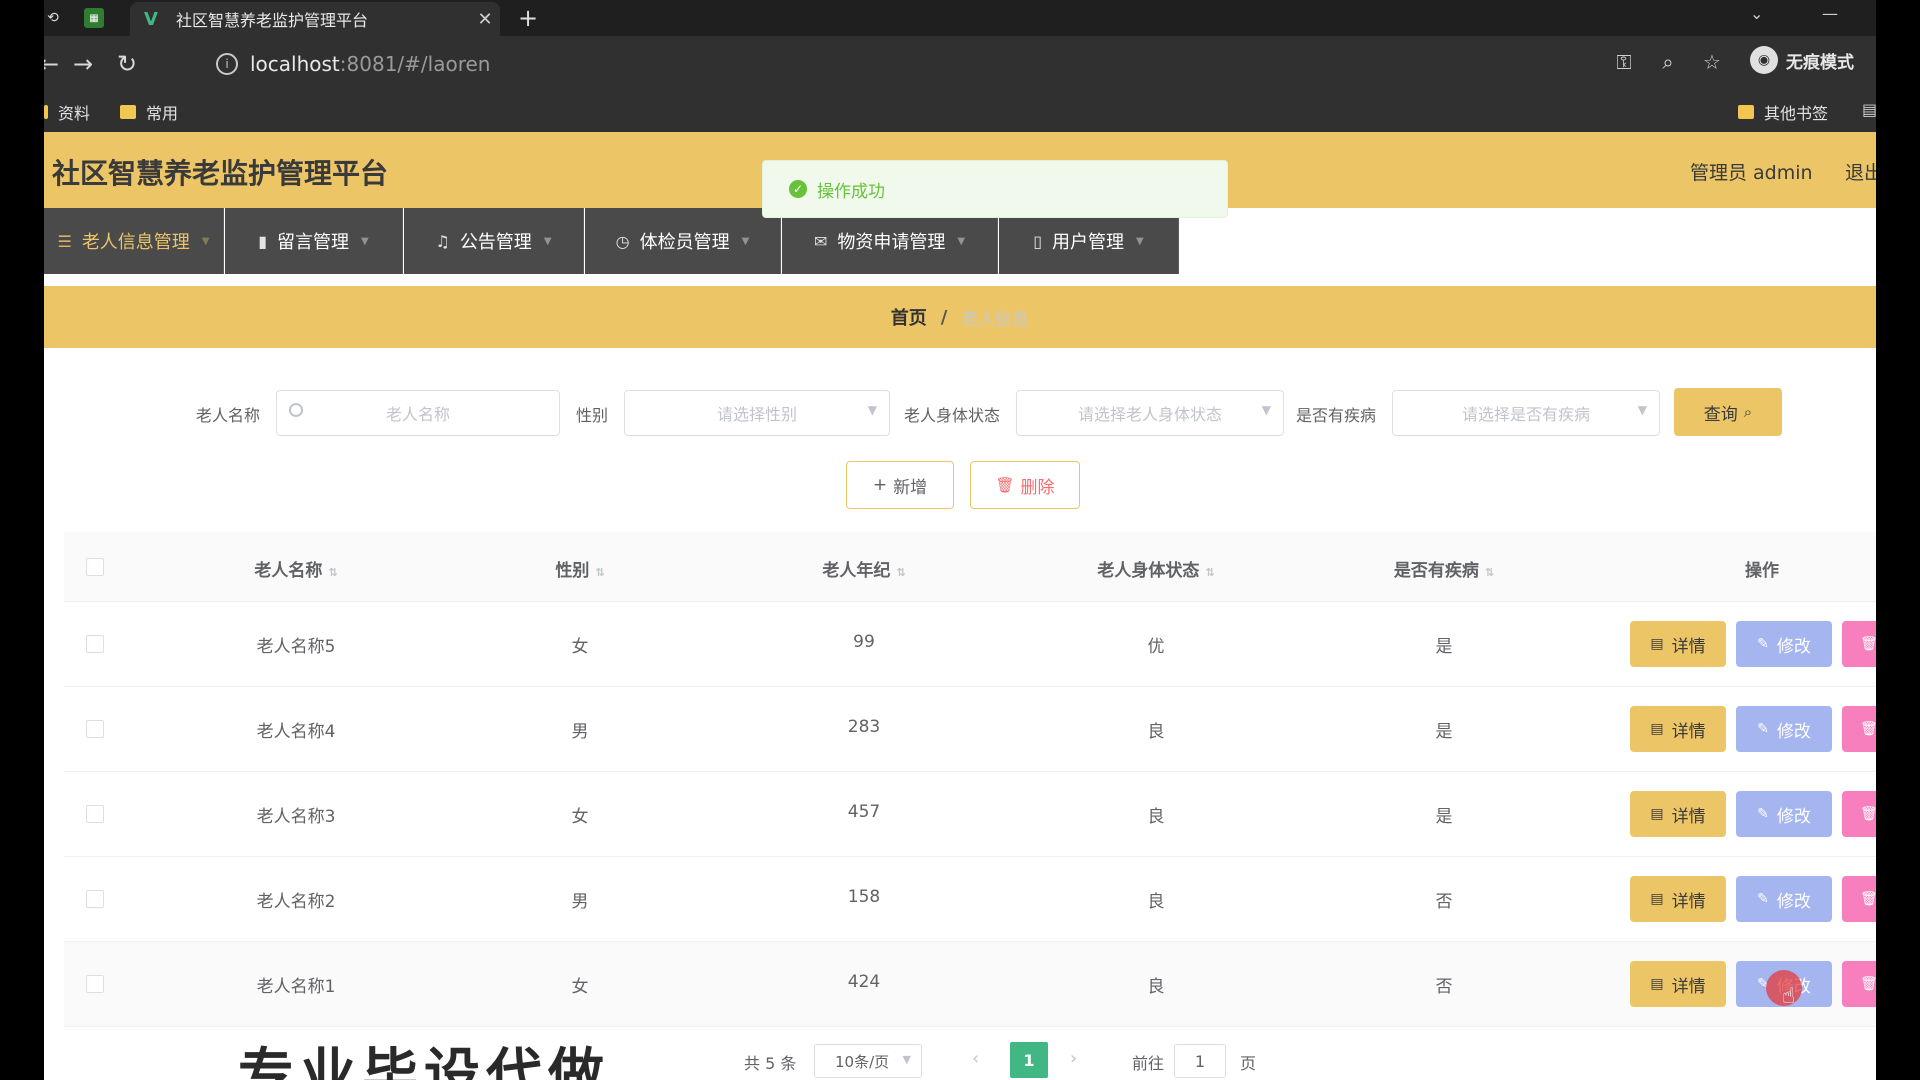 The height and width of the screenshot is (1080, 1920). I want to click on disease-placeholder: 请选择是否有疾病, so click(1525, 414).